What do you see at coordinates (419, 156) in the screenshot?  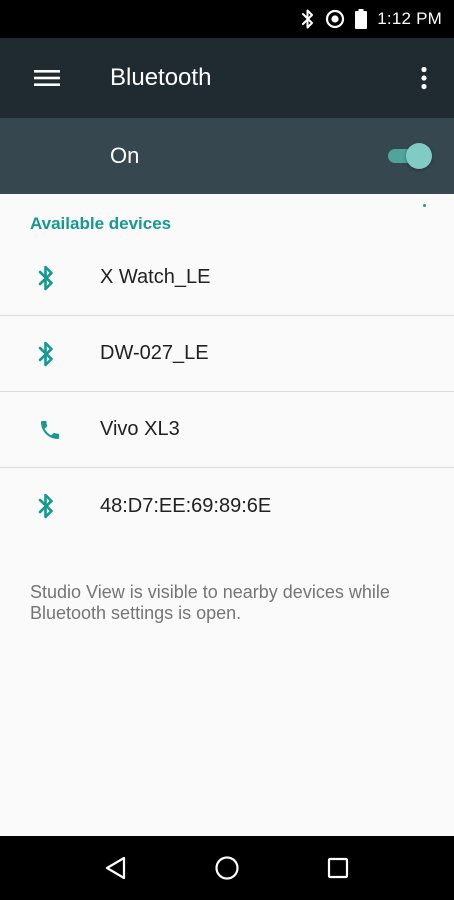 I see `toggle-thumb` at bounding box center [419, 156].